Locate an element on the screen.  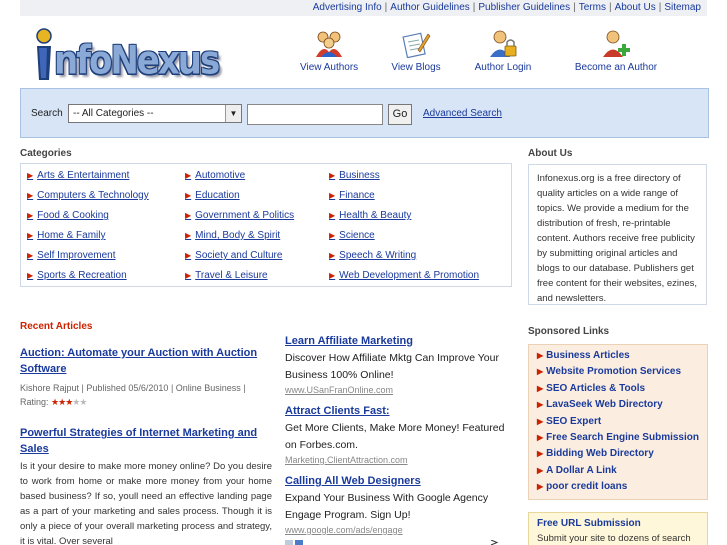
category-link: ▶ Web Development & Promotion is located at coordinates (404, 275).